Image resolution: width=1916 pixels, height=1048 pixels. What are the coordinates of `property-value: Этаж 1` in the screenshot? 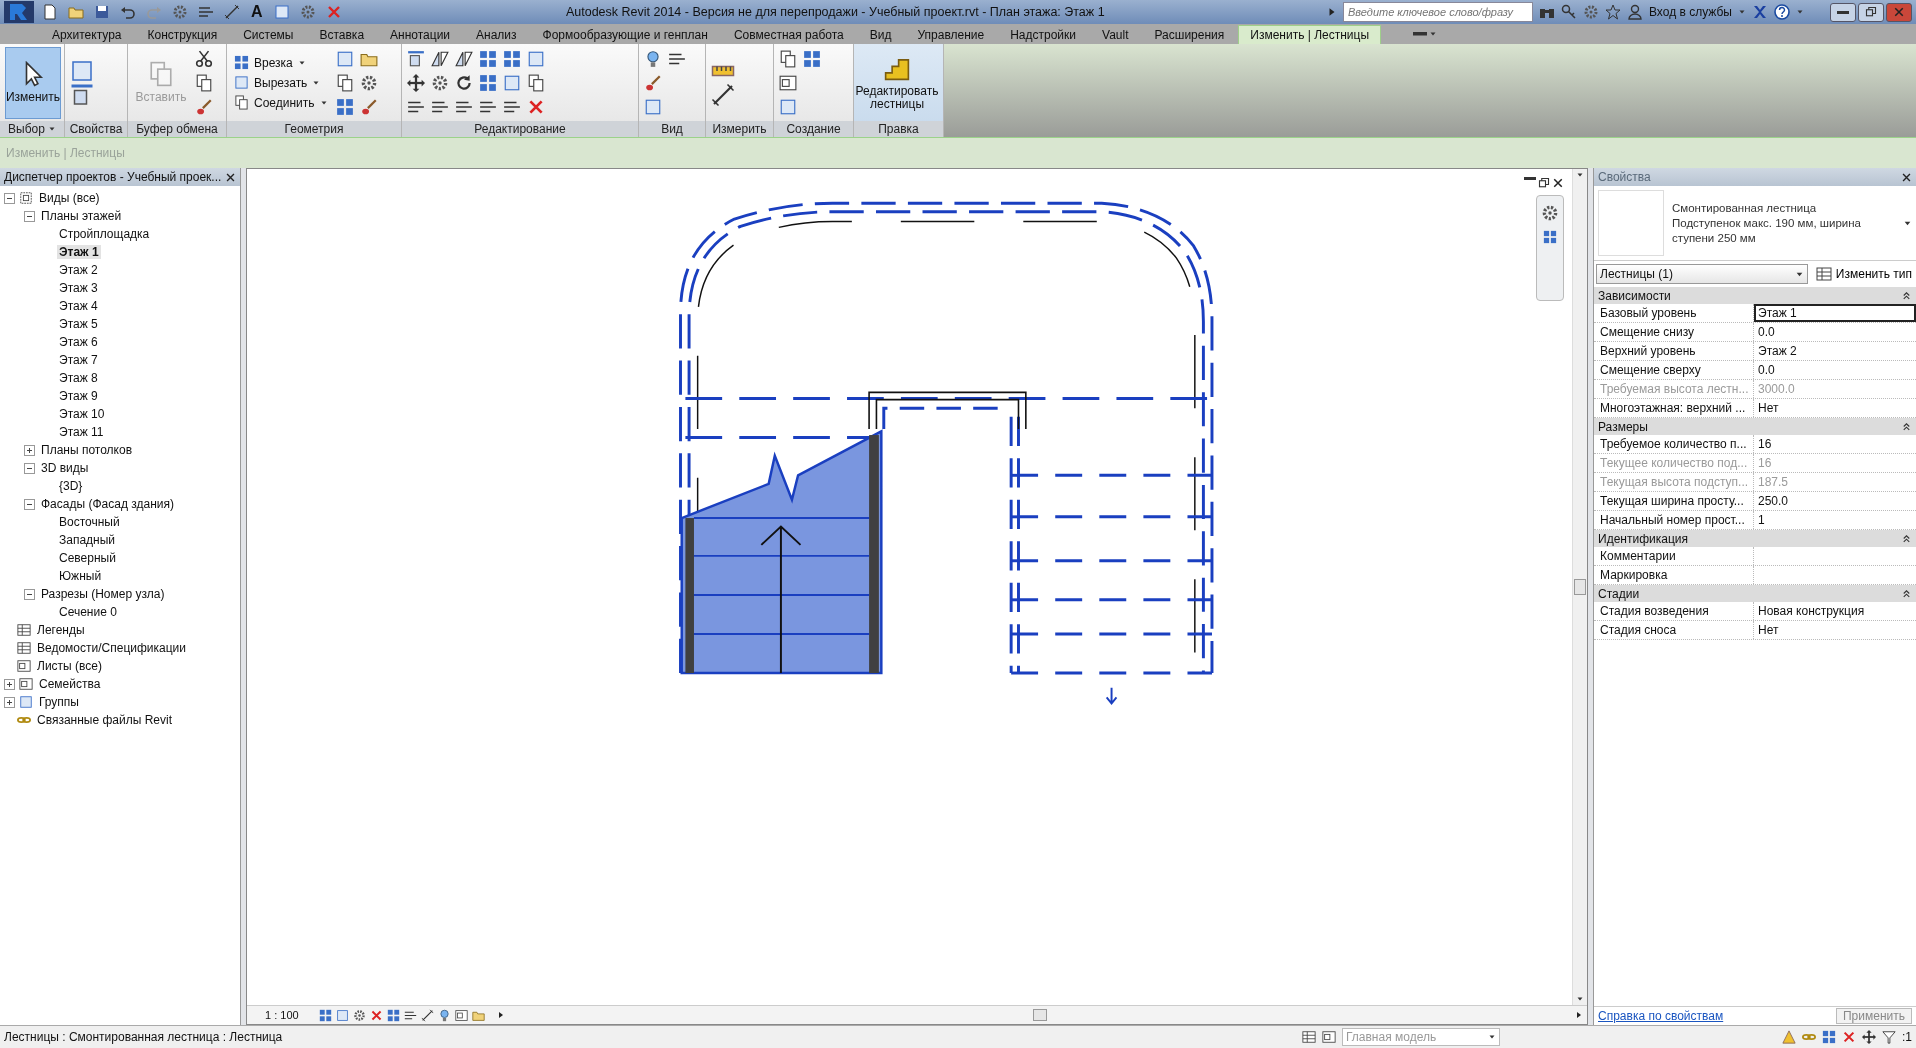 It's located at (1835, 313).